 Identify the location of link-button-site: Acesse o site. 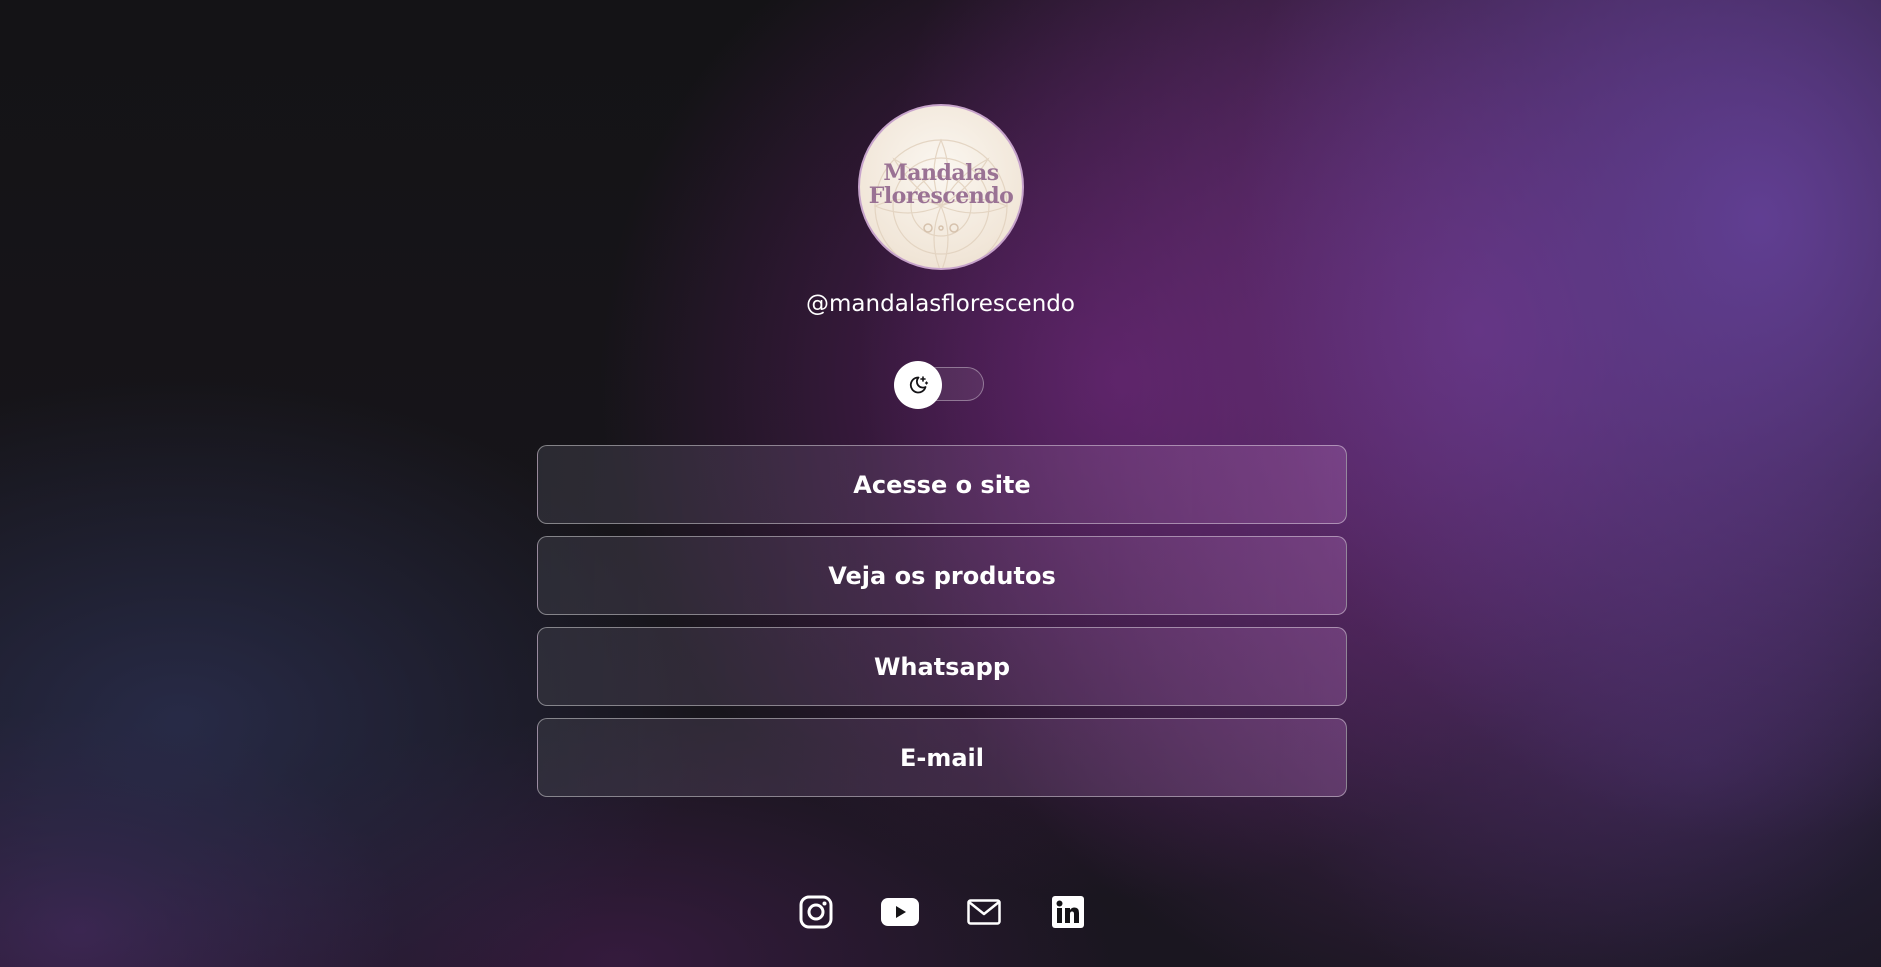
(942, 484).